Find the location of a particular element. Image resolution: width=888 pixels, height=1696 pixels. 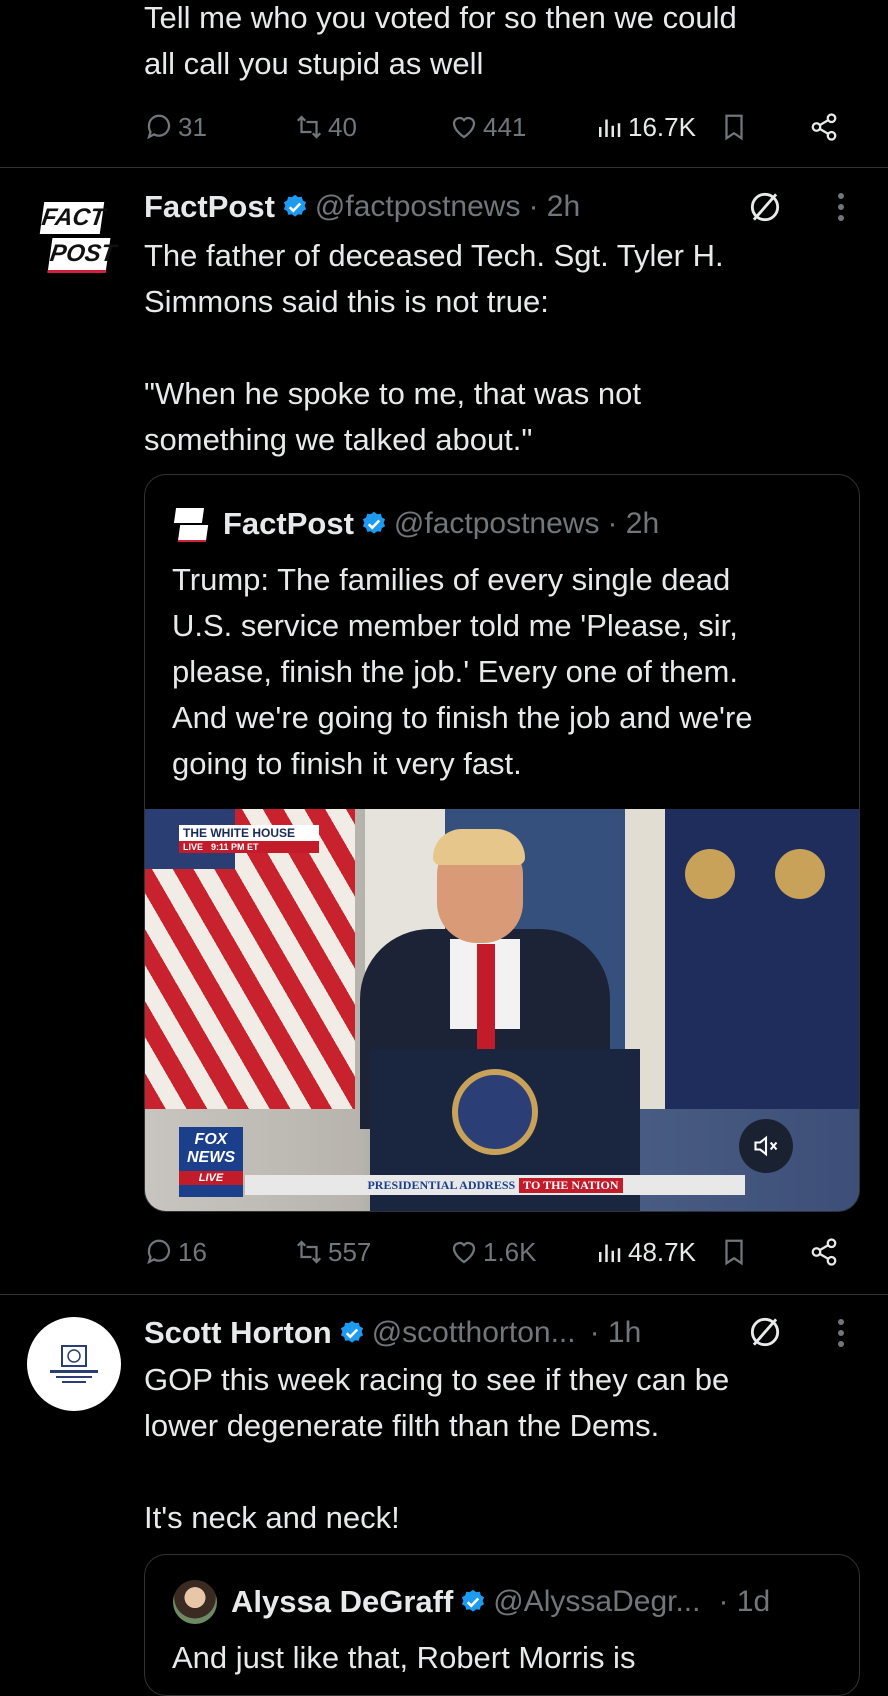

bug-title: THE WHITE HOUSE is located at coordinates (249, 833).